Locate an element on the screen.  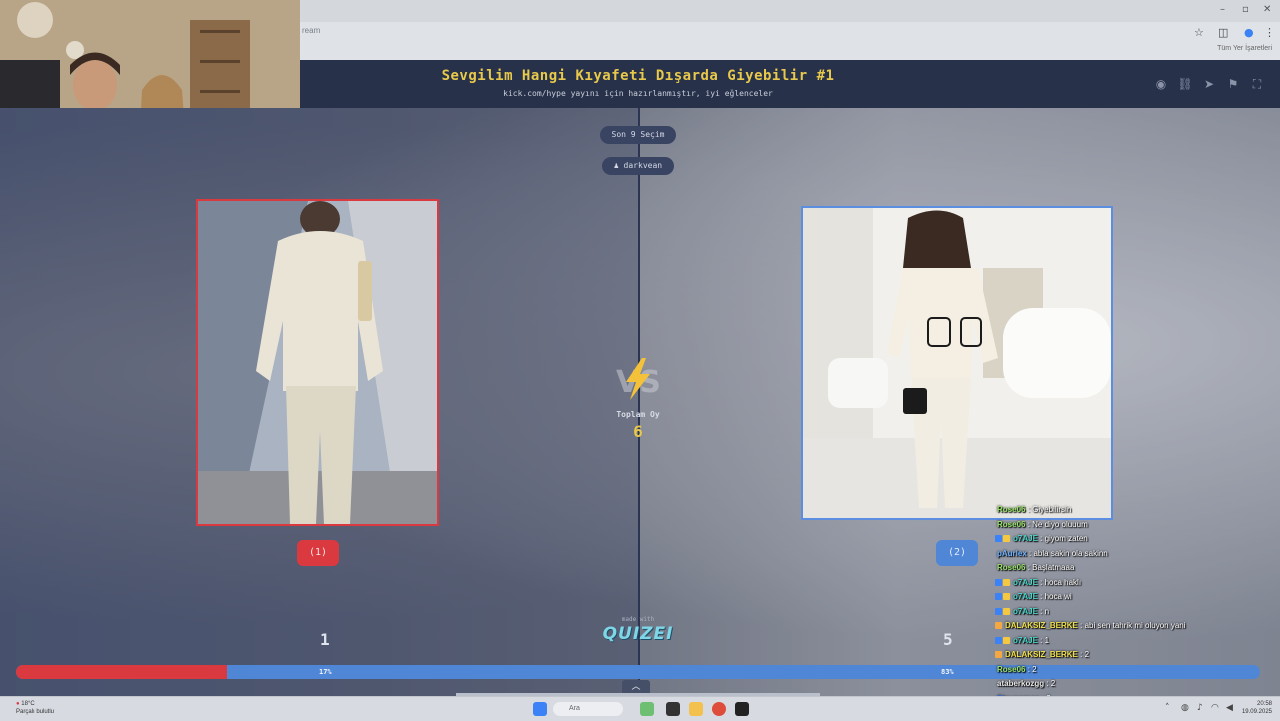
system-clock: 20:58 19.09.2025 is located at coordinates (1257, 708).